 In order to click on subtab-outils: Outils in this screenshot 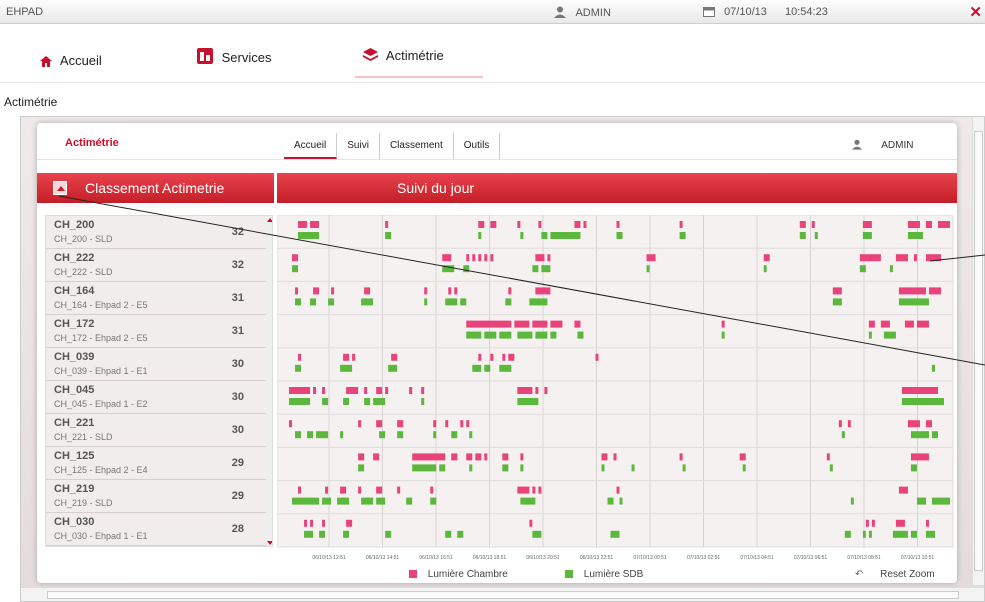, I will do `click(477, 146)`.